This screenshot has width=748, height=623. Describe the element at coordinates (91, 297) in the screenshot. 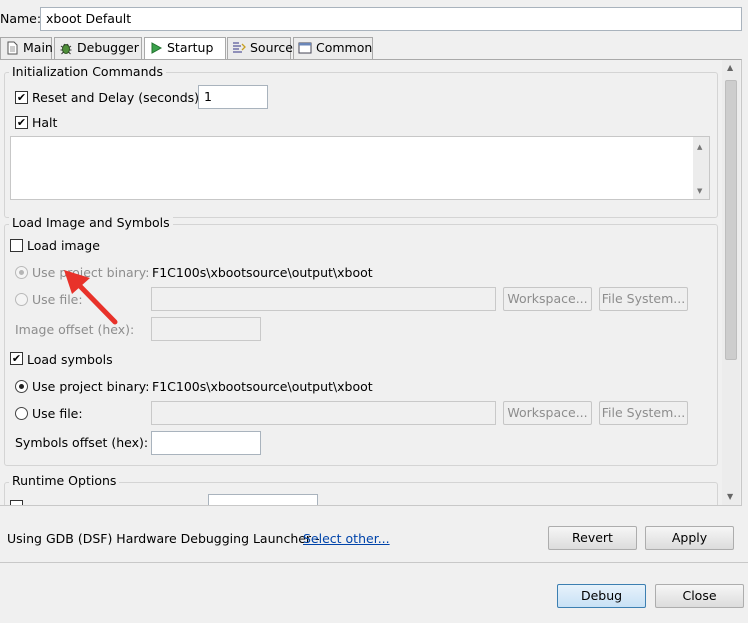

I see `annotation-arrow-icon` at that location.